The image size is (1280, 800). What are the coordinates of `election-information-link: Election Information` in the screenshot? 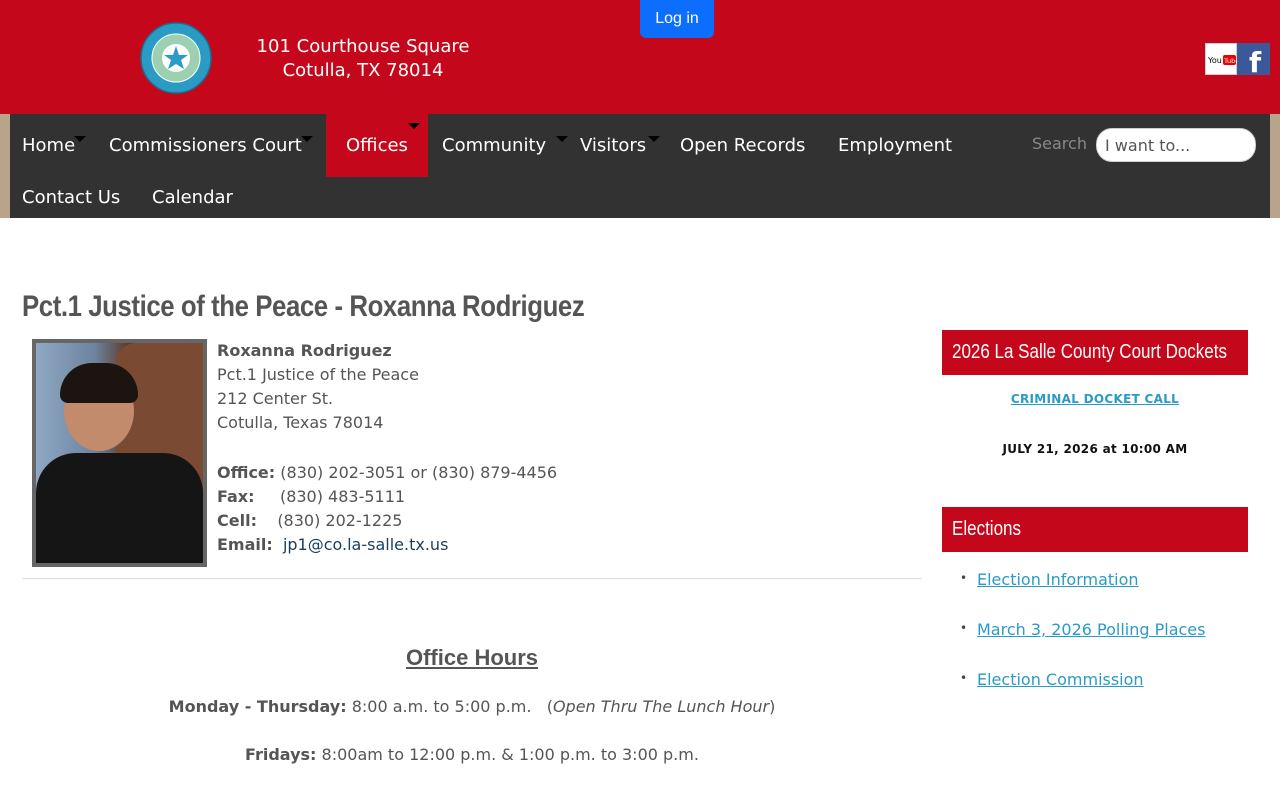 It's located at (1058, 579).